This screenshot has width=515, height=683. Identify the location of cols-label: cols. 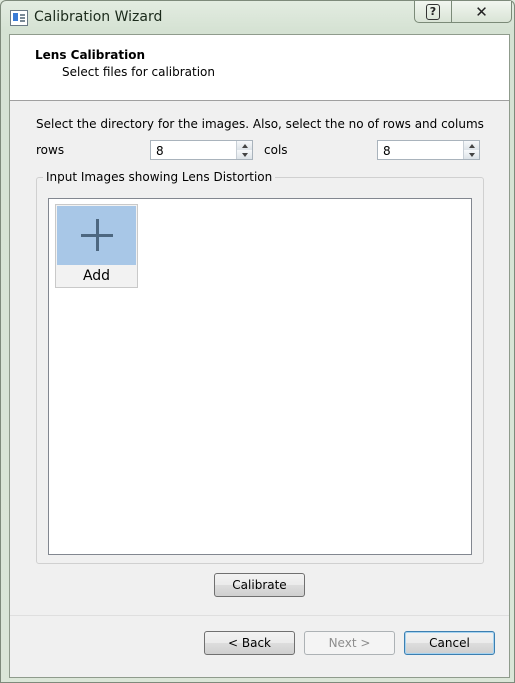
(276, 150).